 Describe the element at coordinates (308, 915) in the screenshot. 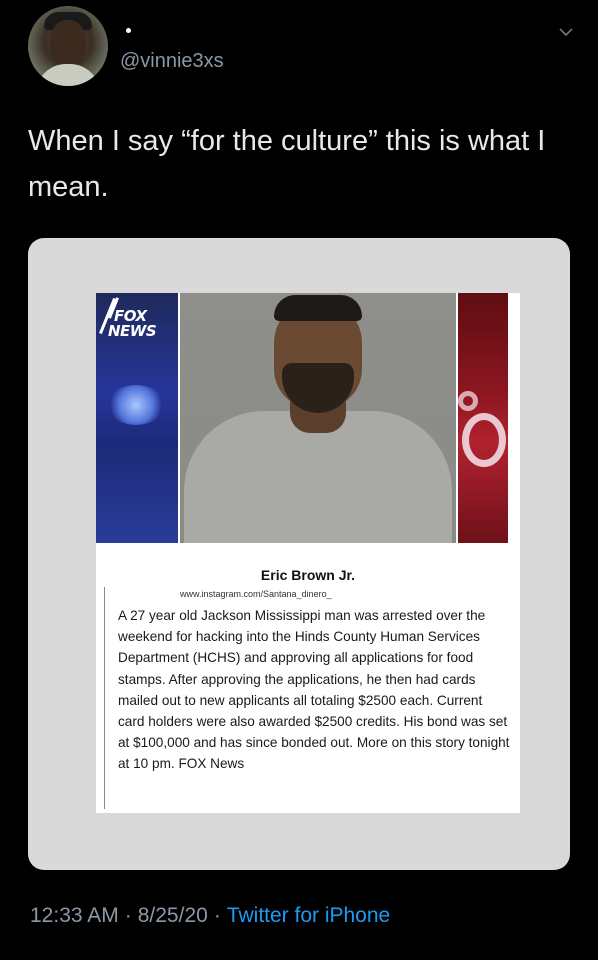

I see `tweet-source-link: Twitter for iPhone` at that location.